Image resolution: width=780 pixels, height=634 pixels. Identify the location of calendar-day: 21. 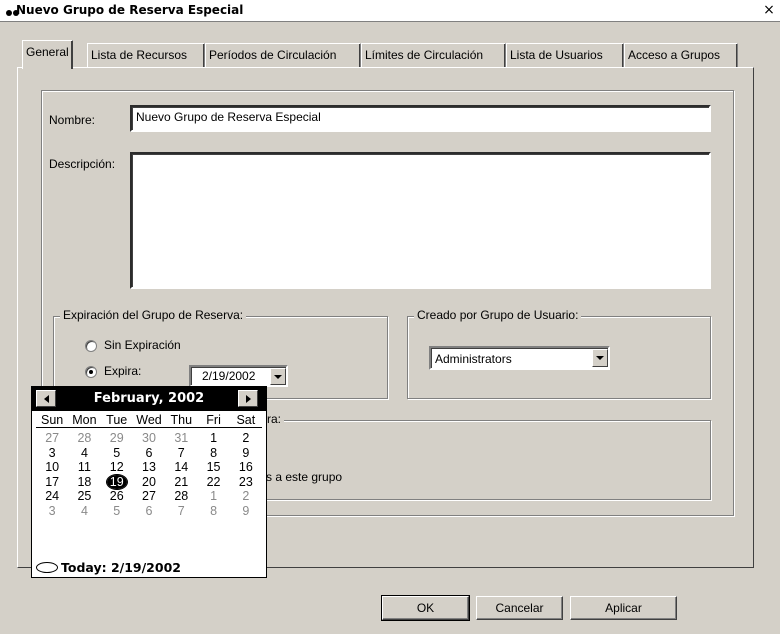
(181, 482).